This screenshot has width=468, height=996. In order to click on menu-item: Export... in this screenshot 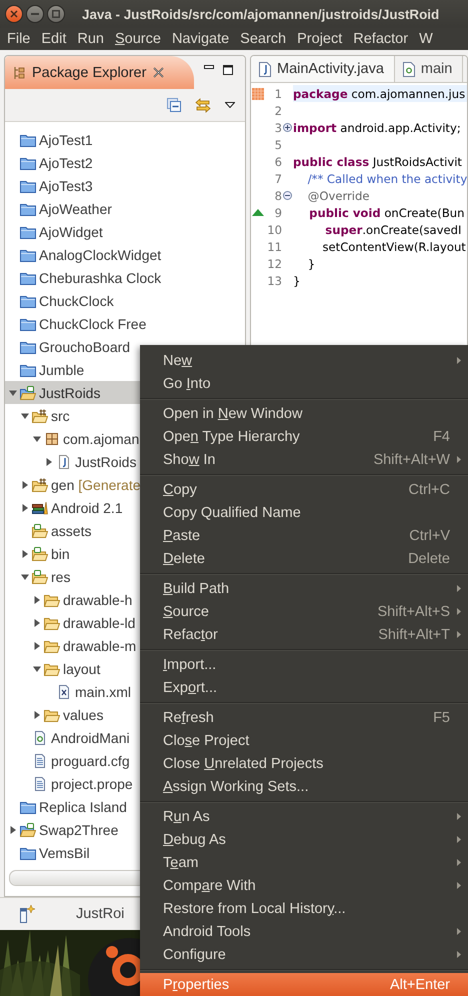, I will do `click(304, 687)`.